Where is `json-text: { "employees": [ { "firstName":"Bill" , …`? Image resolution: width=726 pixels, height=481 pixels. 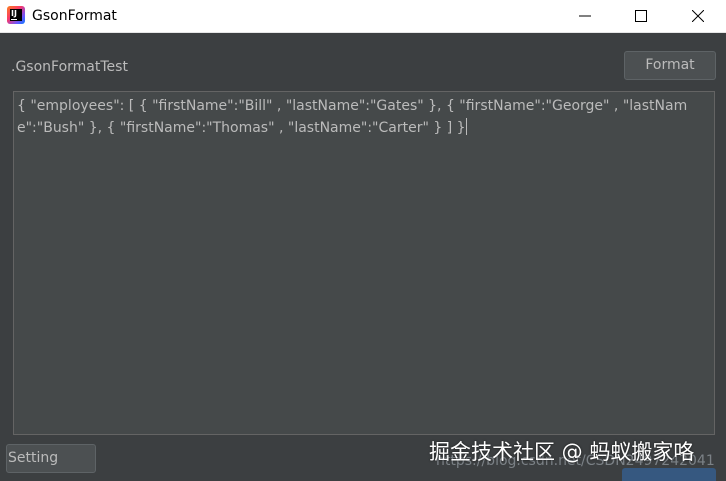
json-text: { "employees": [ { "firstName":"Bill" , … is located at coordinates (352, 117).